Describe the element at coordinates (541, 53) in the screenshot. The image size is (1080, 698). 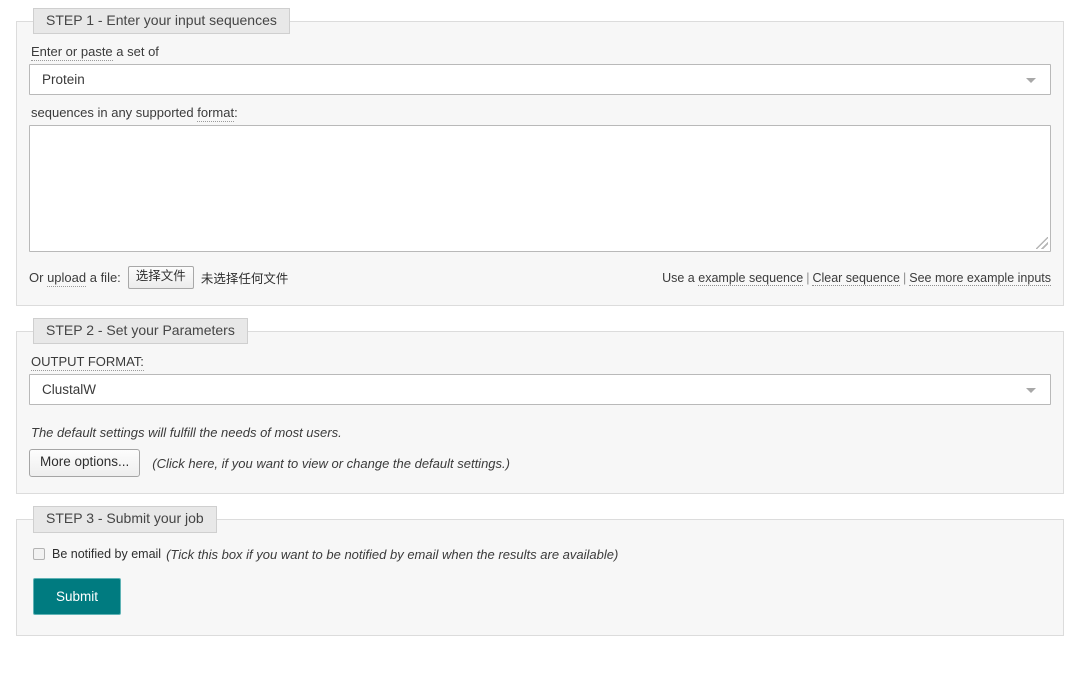
I see `sequence-type-label: Enter or paste a set of` at that location.